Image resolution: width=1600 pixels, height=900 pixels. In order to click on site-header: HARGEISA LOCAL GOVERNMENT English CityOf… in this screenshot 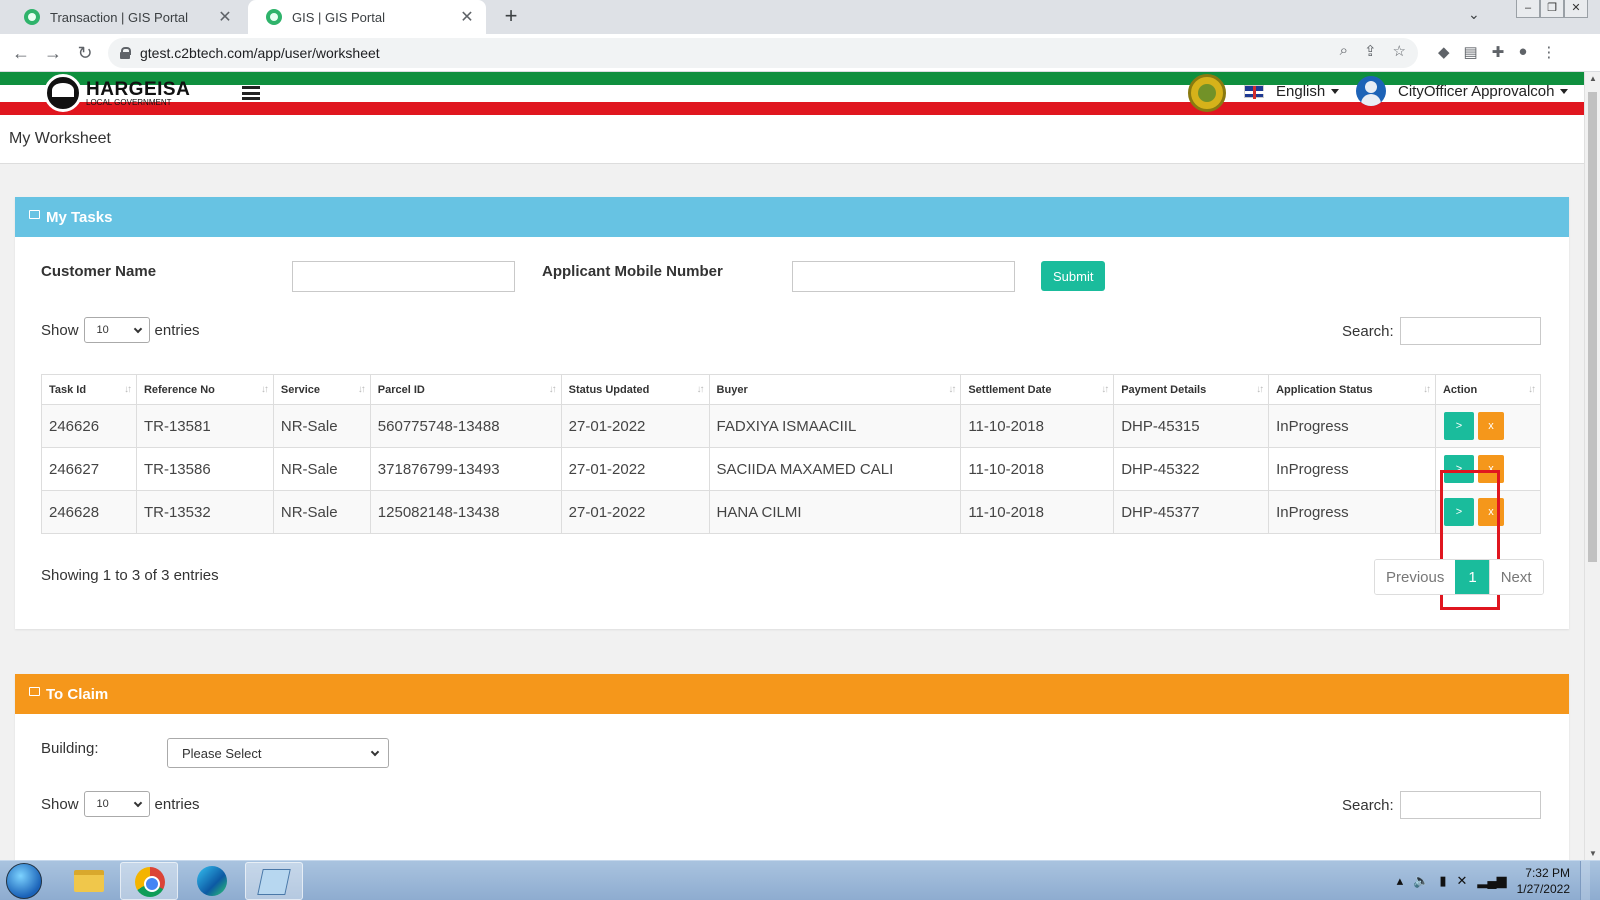, I will do `click(792, 94)`.